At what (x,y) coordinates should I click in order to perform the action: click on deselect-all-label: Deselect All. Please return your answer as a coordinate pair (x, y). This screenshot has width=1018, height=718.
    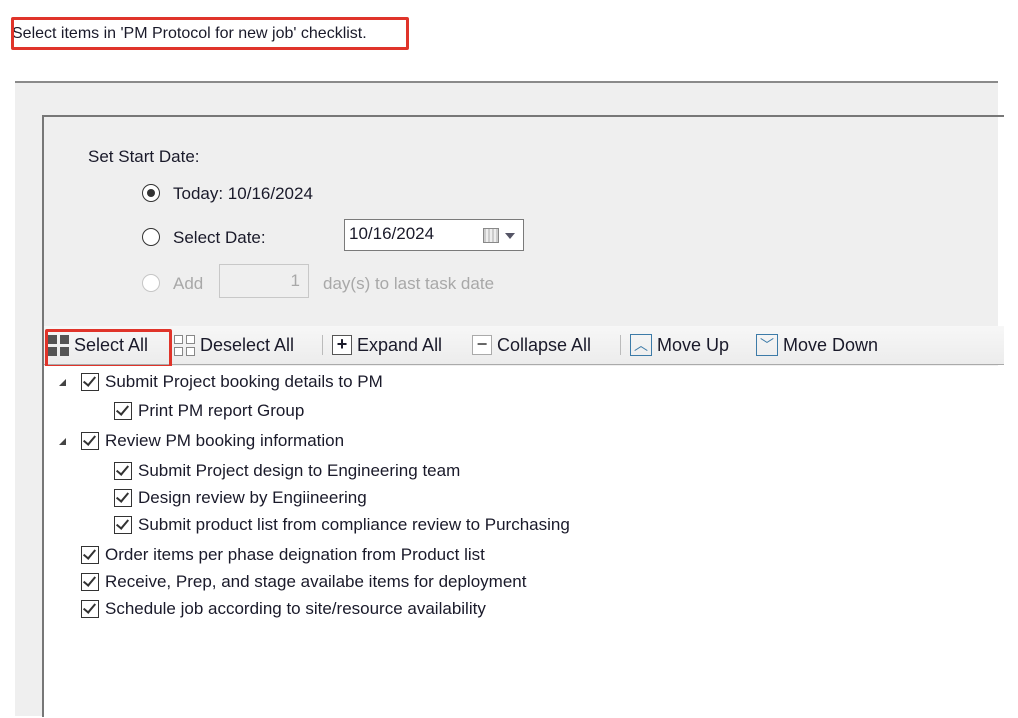
    Looking at the image, I should click on (247, 344).